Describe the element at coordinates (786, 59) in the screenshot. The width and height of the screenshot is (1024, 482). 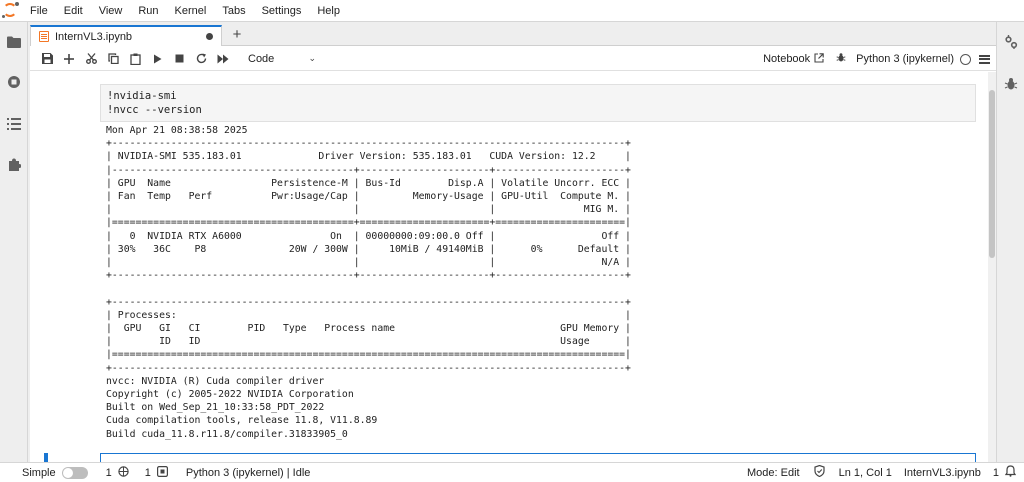
I see `open-notebook-label: Notebook` at that location.